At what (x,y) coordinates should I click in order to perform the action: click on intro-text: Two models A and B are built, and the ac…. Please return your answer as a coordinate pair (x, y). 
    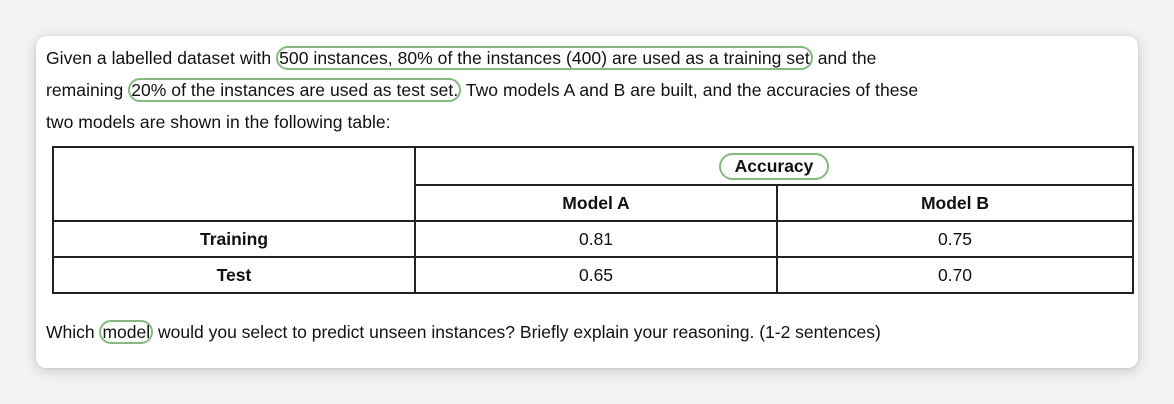
    Looking at the image, I should click on (690, 90).